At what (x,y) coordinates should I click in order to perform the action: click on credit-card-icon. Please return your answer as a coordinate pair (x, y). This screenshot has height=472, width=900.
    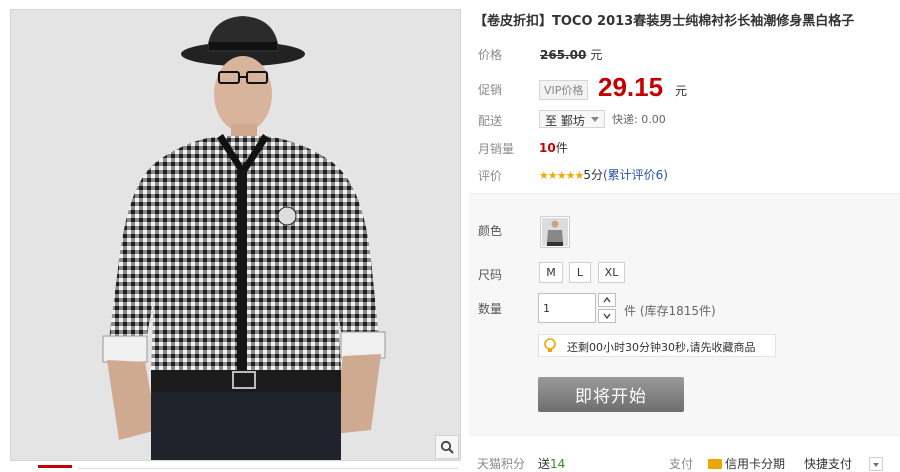
    Looking at the image, I should click on (715, 464).